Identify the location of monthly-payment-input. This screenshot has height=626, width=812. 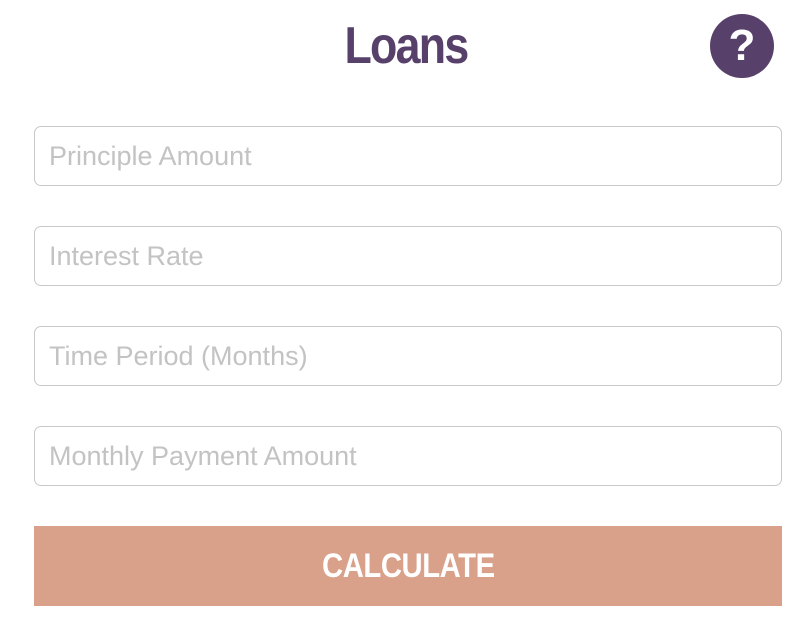
(408, 456).